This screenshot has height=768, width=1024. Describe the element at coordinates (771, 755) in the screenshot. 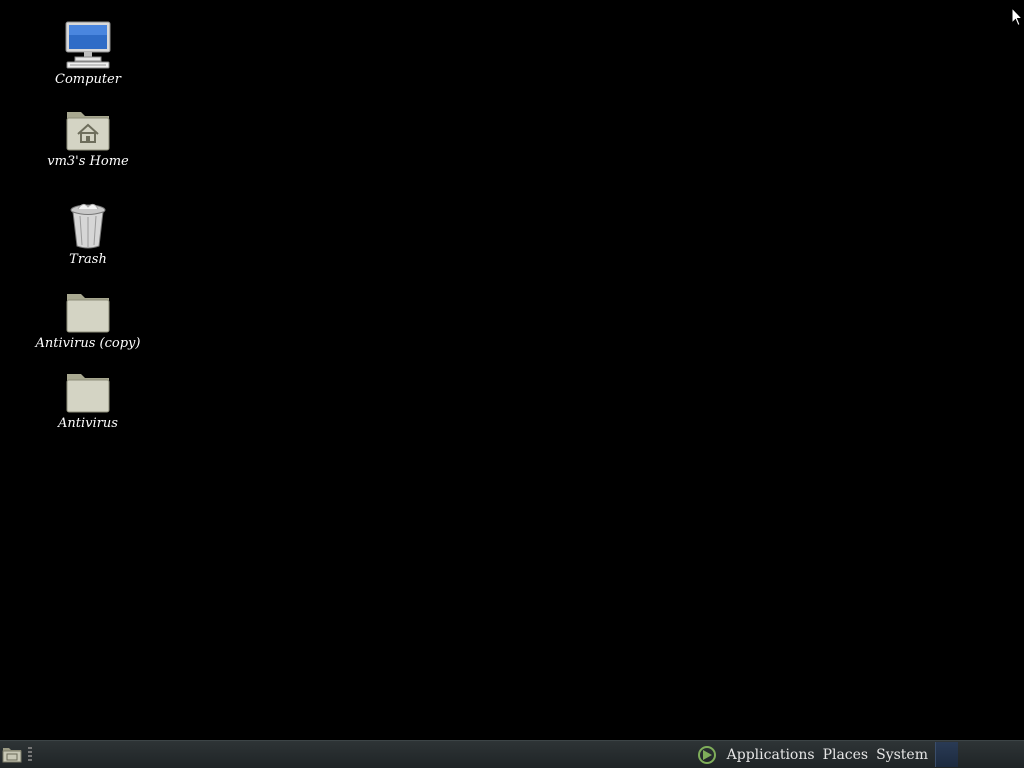

I see `menu-applications: Applications` at that location.